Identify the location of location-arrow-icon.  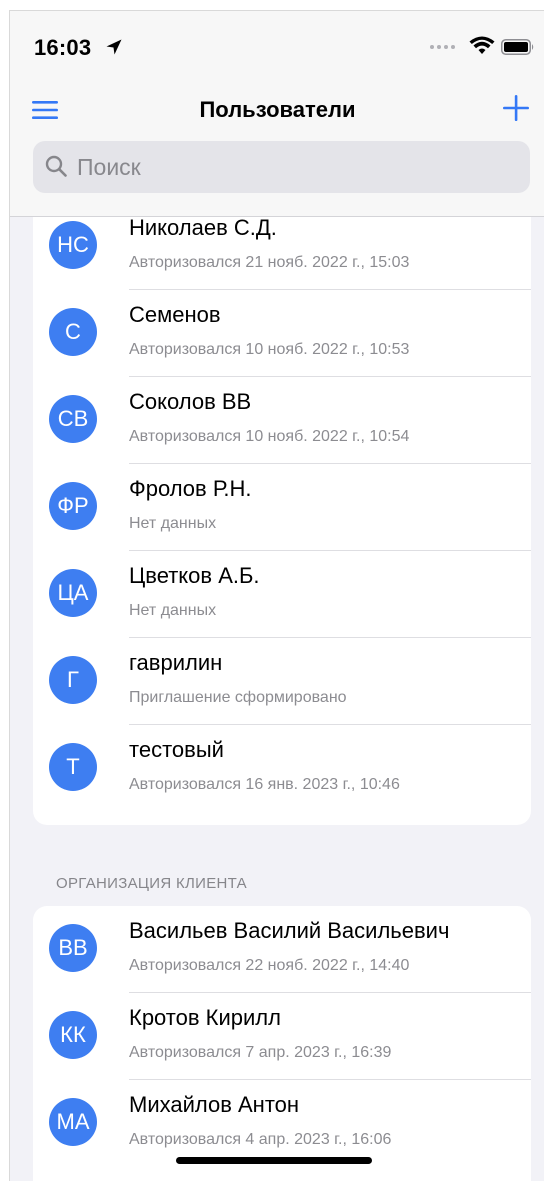
(114, 47).